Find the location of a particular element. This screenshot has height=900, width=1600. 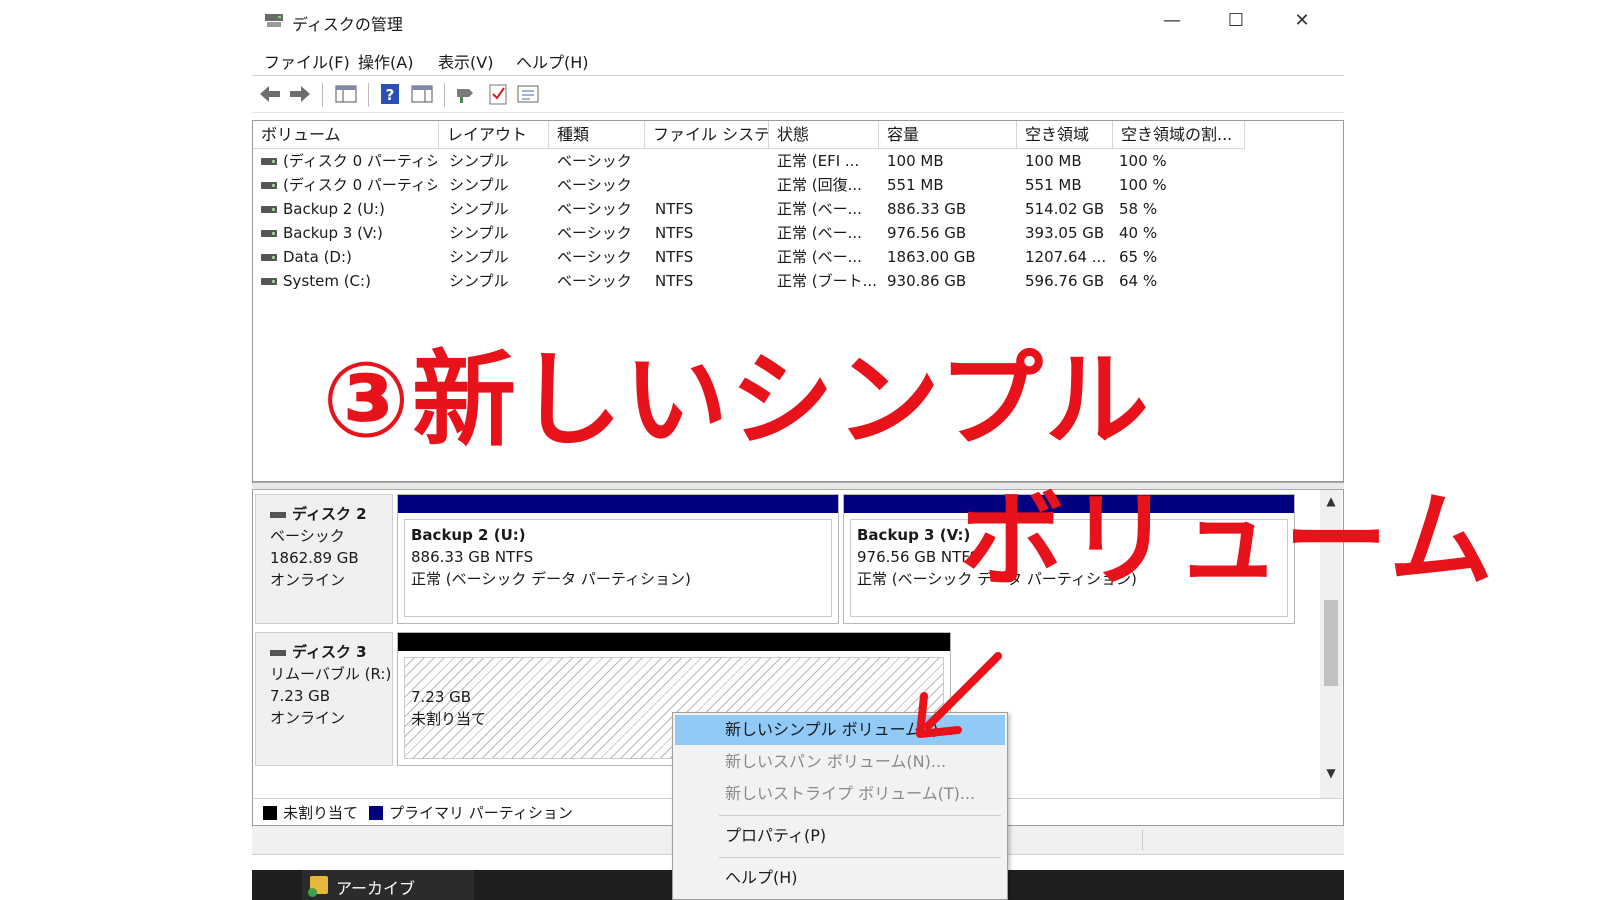

close-button: ✕ is located at coordinates (1302, 21).